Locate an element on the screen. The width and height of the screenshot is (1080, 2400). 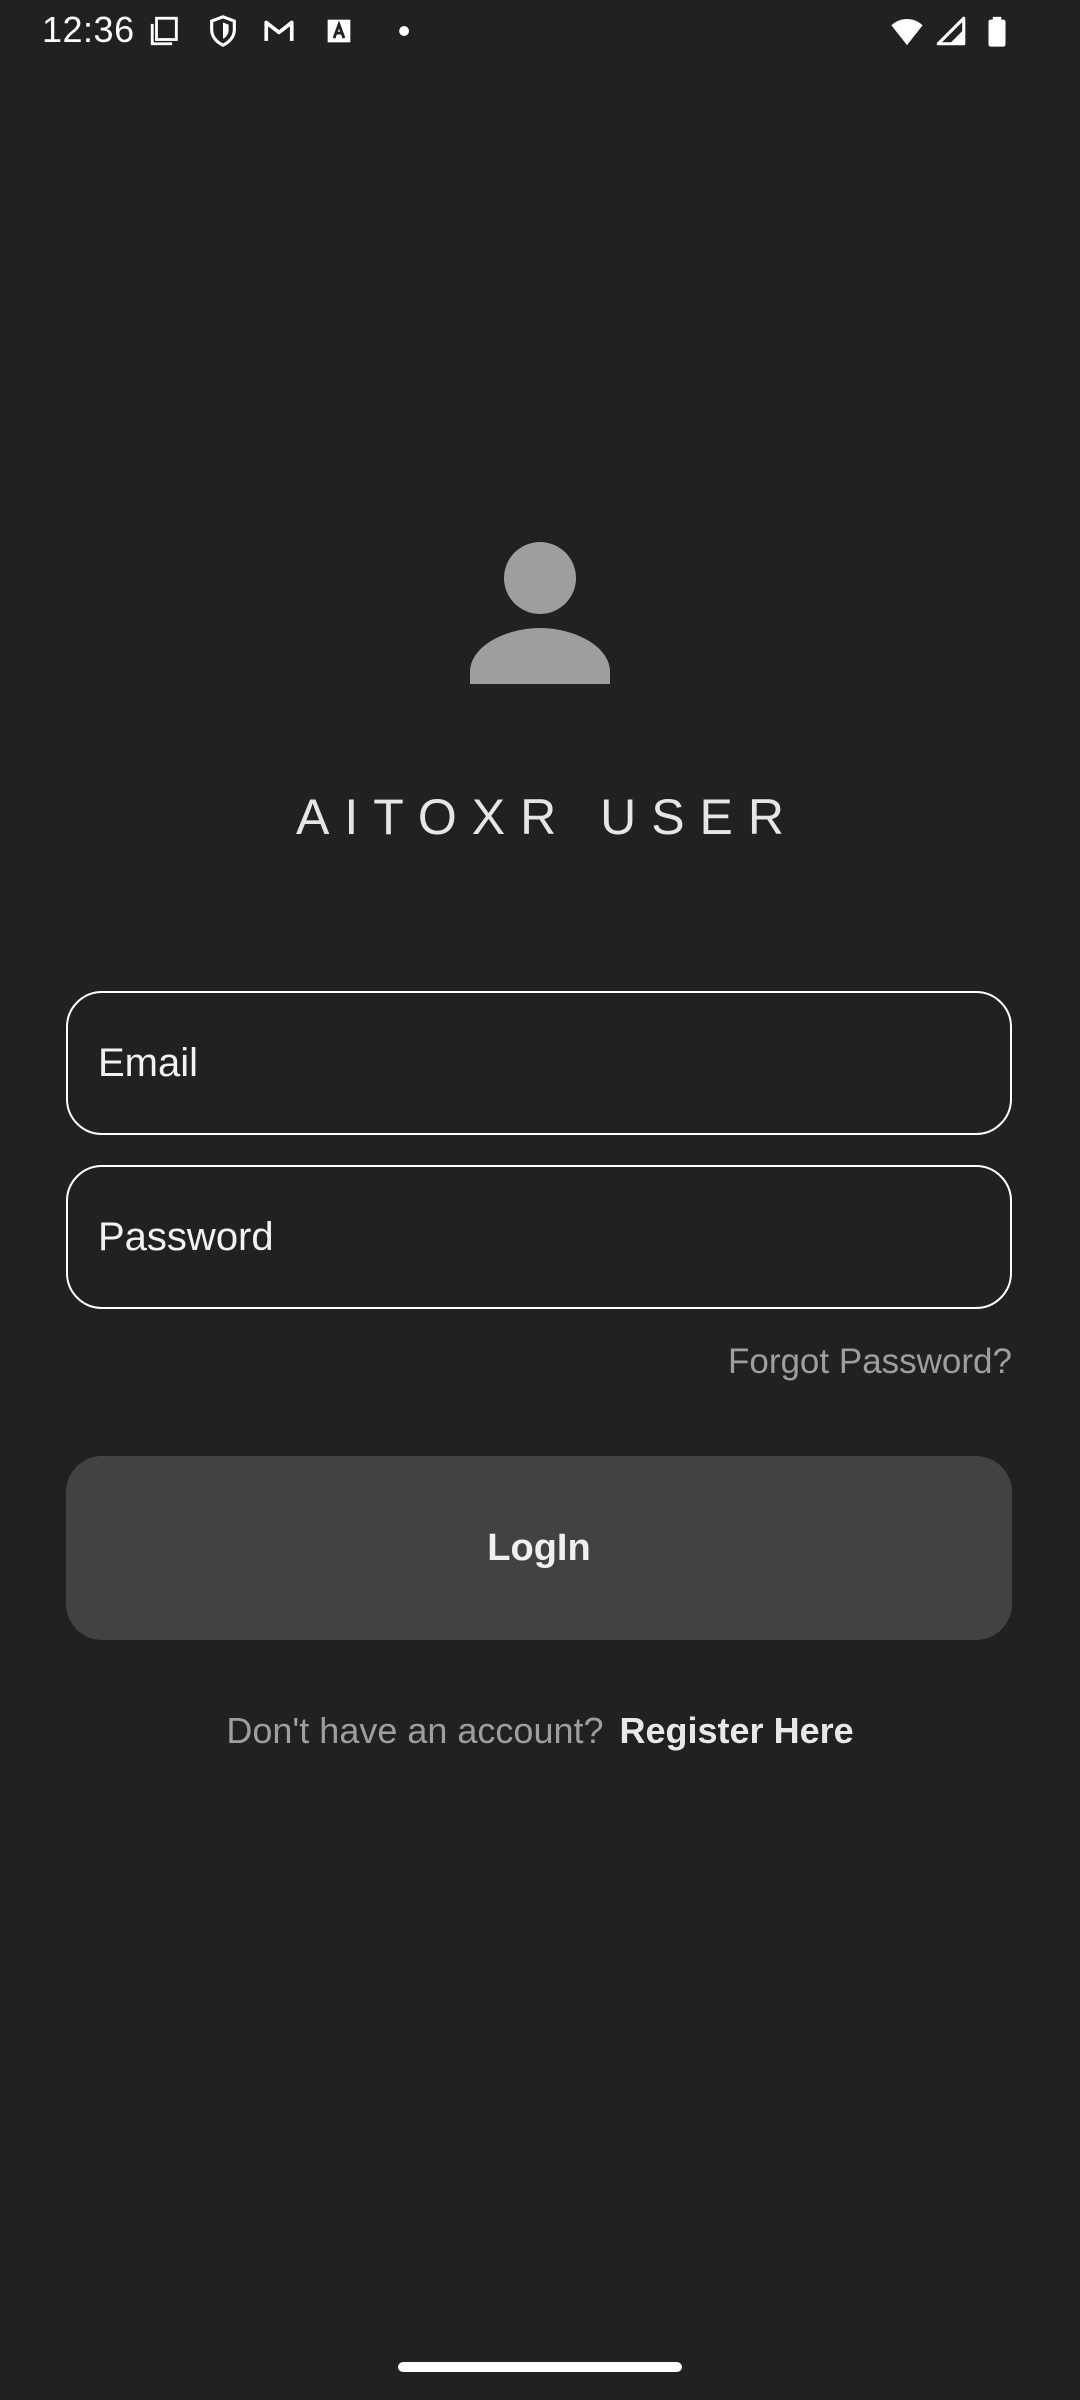
email-input is located at coordinates (539, 1063).